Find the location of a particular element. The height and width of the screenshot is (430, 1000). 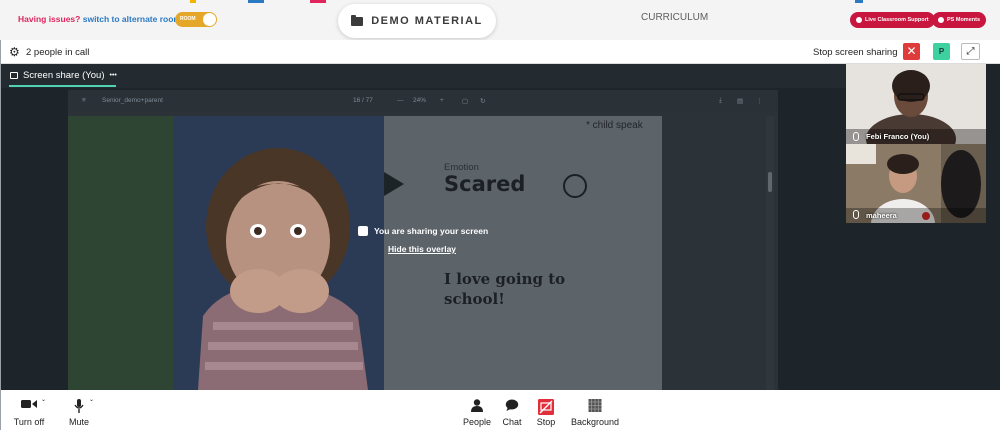

stop-share-button: Stop is located at coordinates (546, 410).